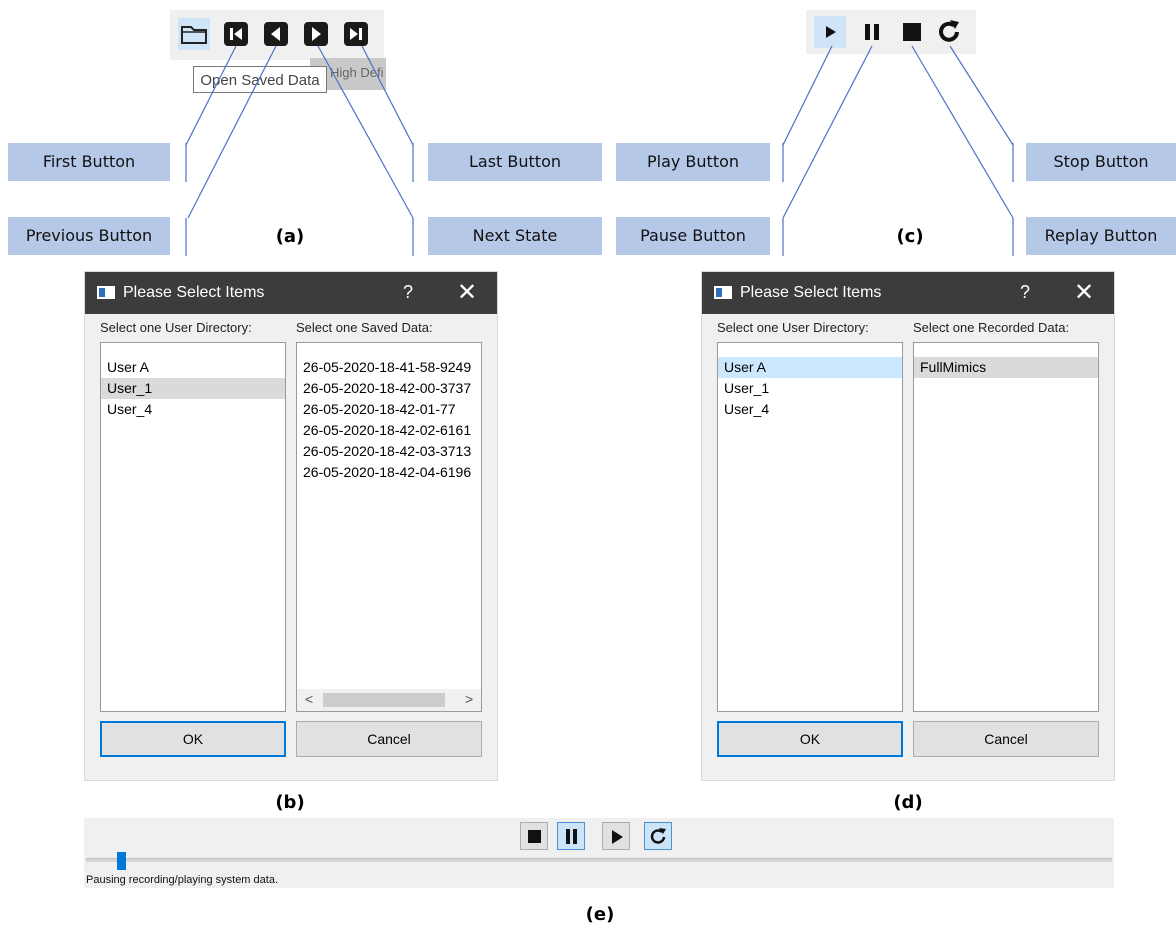 Image resolution: width=1176 pixels, height=932 pixels. What do you see at coordinates (515, 162) in the screenshot?
I see `last-button-label: Last Button` at bounding box center [515, 162].